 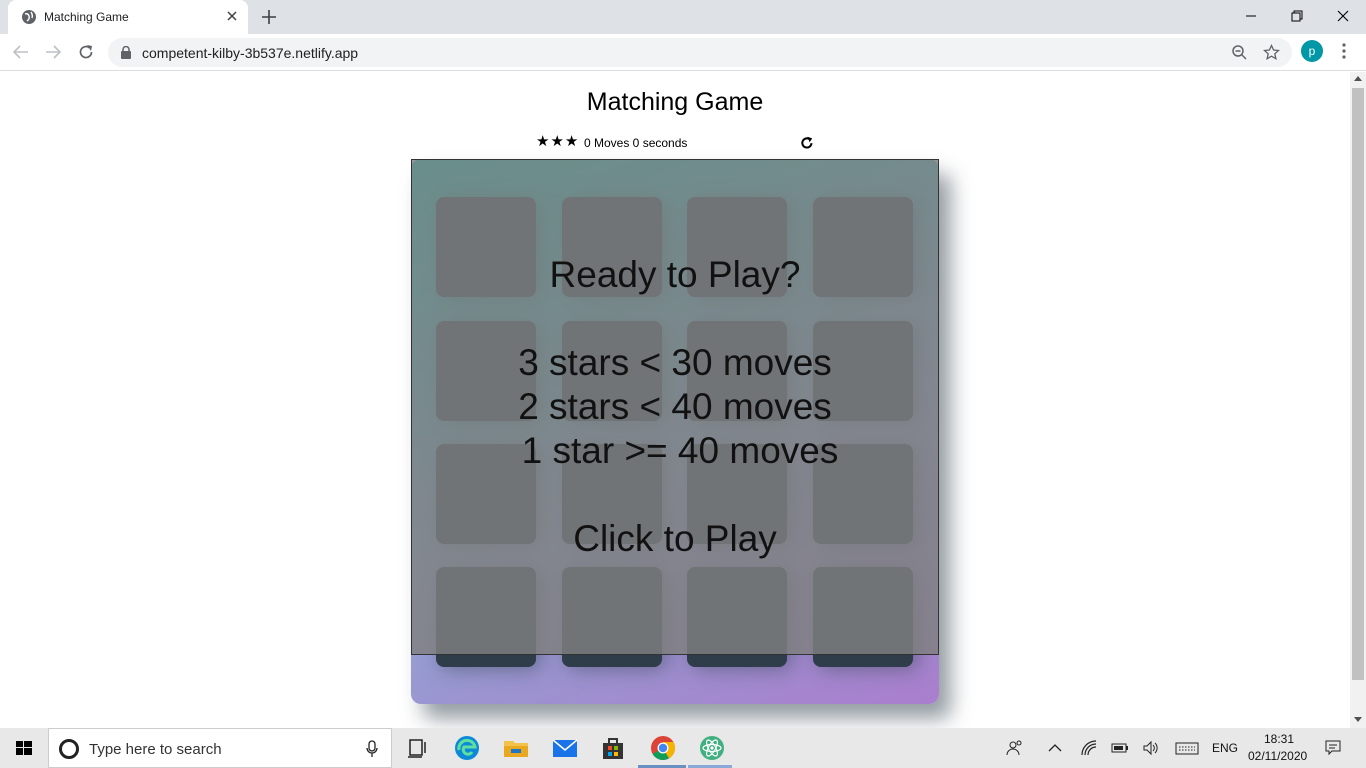 What do you see at coordinates (675, 274) in the screenshot?
I see `overlay-heading: Ready to Play?` at bounding box center [675, 274].